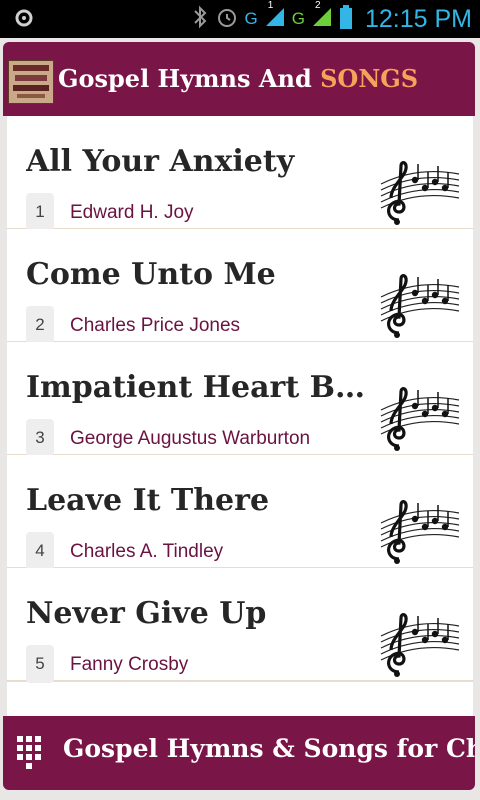 This screenshot has width=480, height=800. What do you see at coordinates (40, 551) in the screenshot?
I see `song-number-badge: 4` at bounding box center [40, 551].